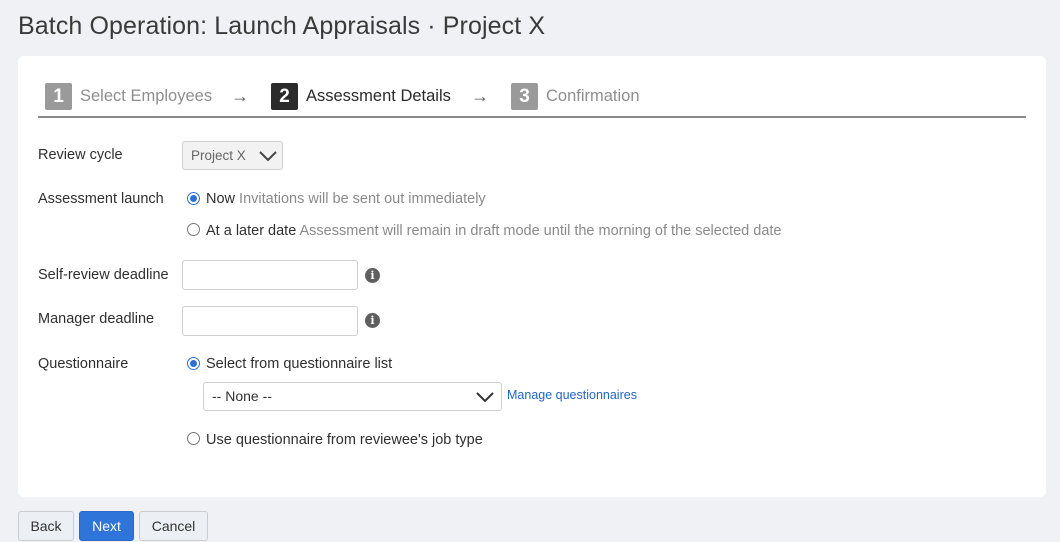 The image size is (1060, 542). Describe the element at coordinates (146, 96) in the screenshot. I see `step-label: Select Employees` at that location.